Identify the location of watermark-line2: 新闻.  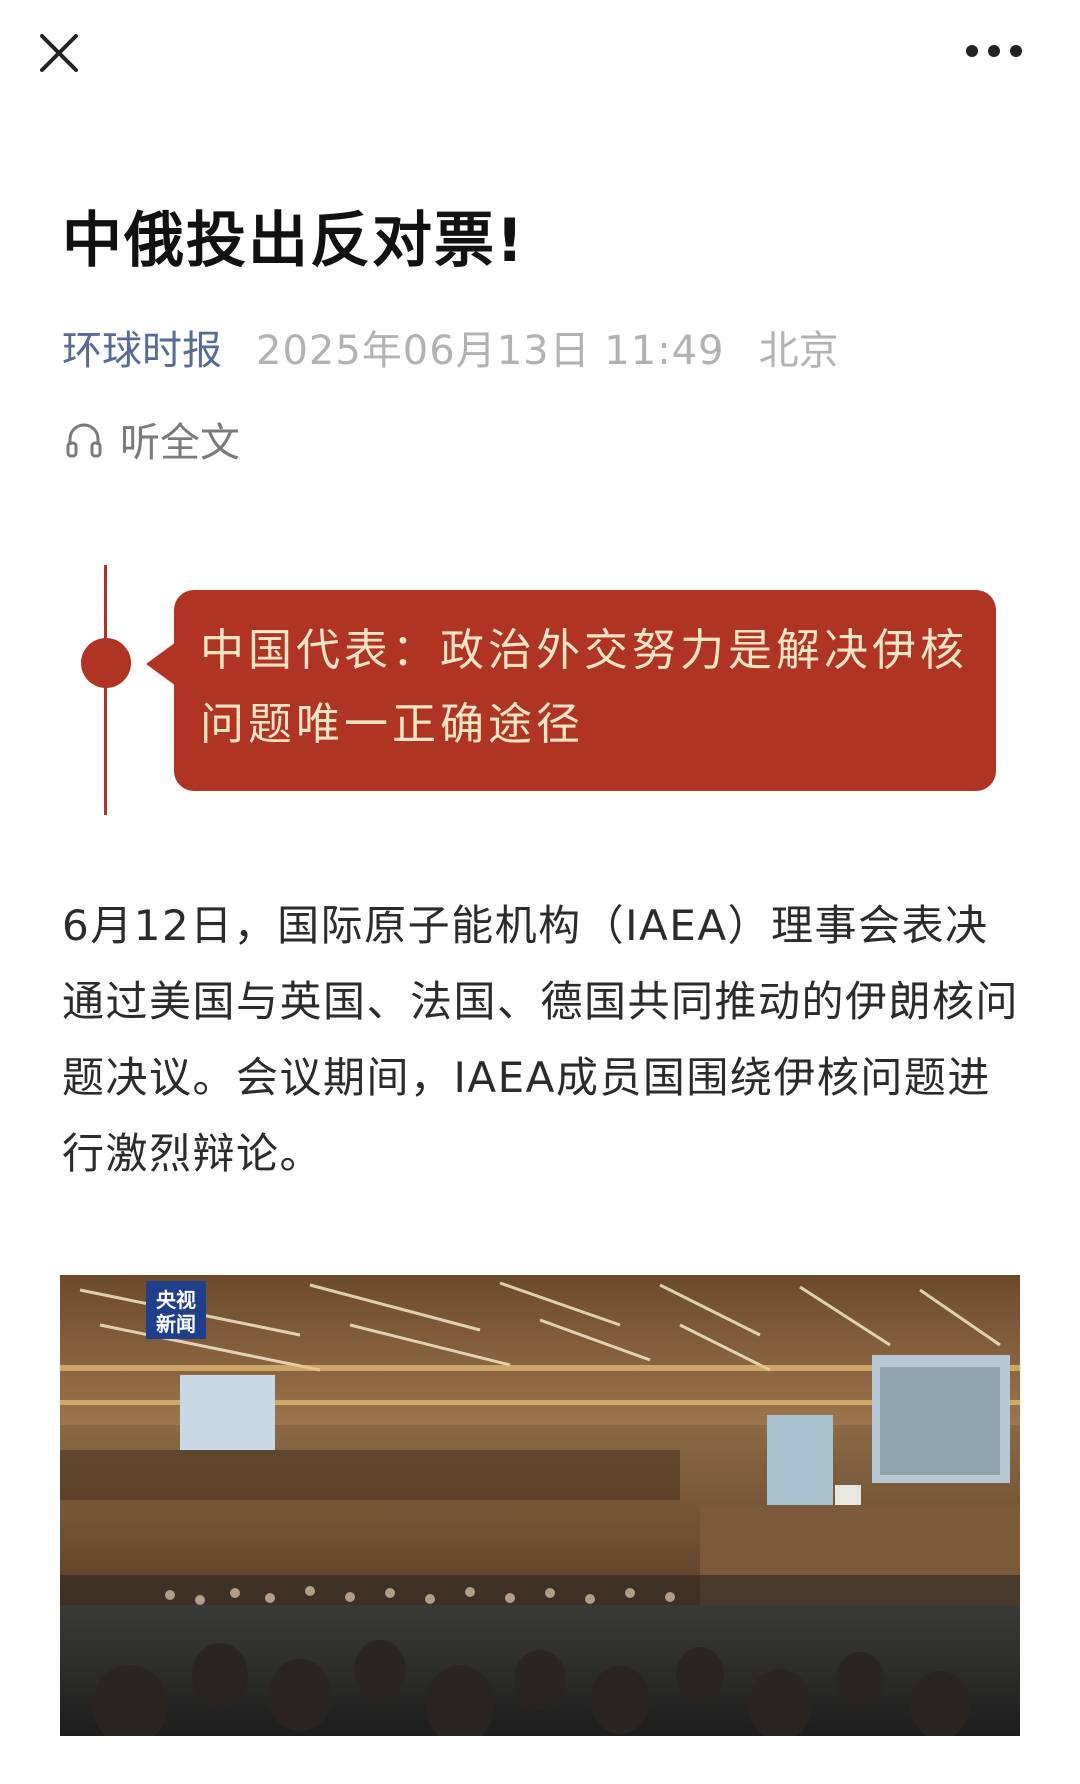
(176, 1324).